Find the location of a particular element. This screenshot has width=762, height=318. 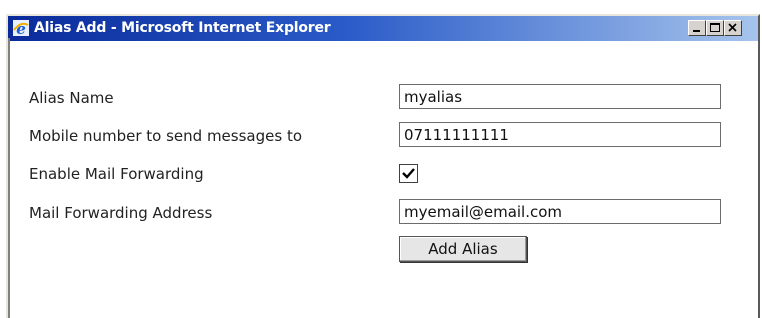

close-icon is located at coordinates (732, 27).